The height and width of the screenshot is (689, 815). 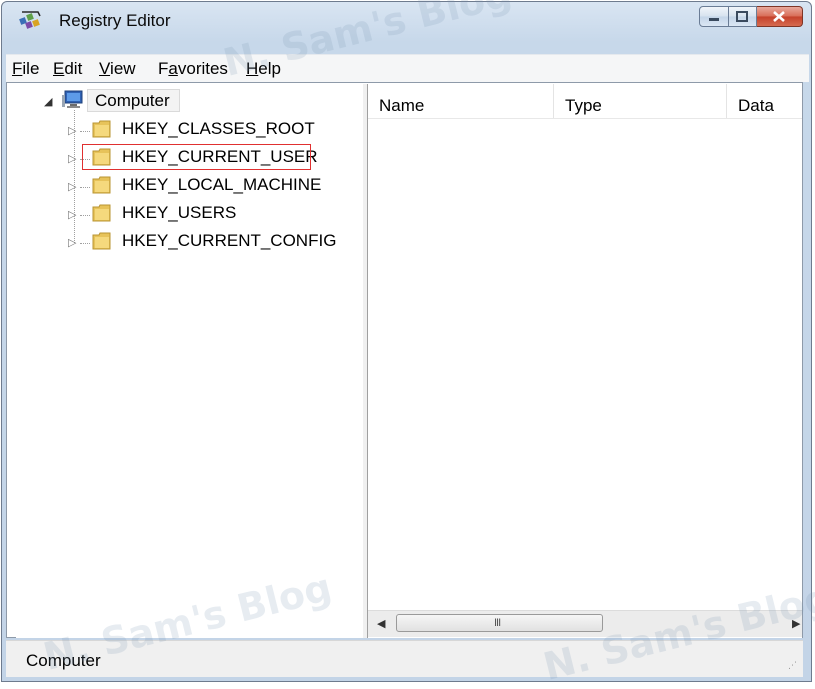 I want to click on resize-grip-icon: ⋰, so click(x=792, y=665).